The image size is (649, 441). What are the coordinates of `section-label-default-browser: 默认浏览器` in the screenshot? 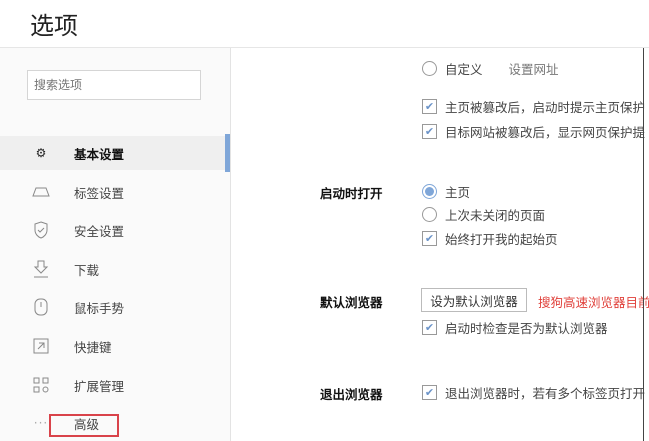 It's located at (351, 302).